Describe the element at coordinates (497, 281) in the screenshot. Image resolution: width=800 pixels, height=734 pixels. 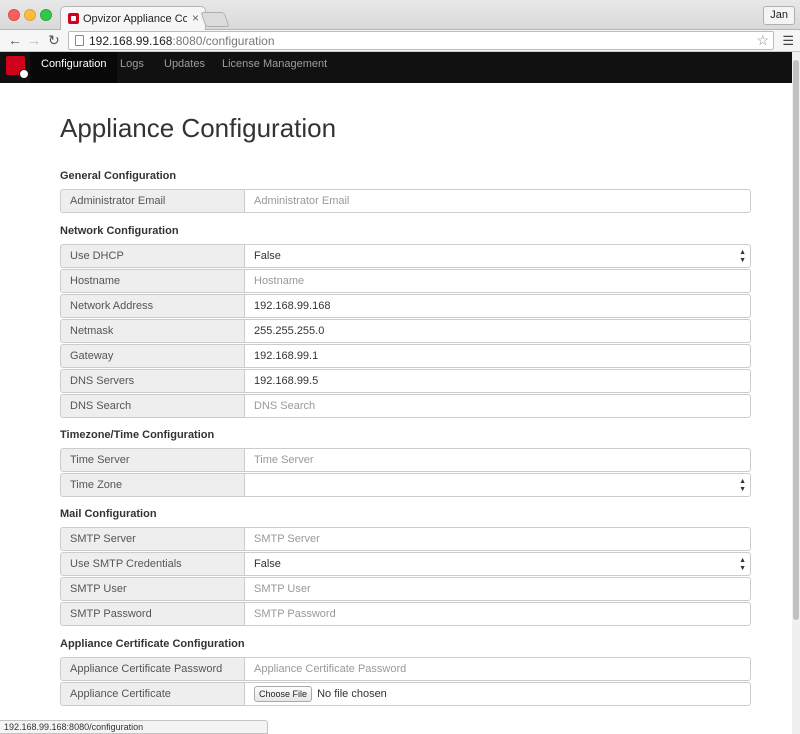
I see `hostname-input` at that location.